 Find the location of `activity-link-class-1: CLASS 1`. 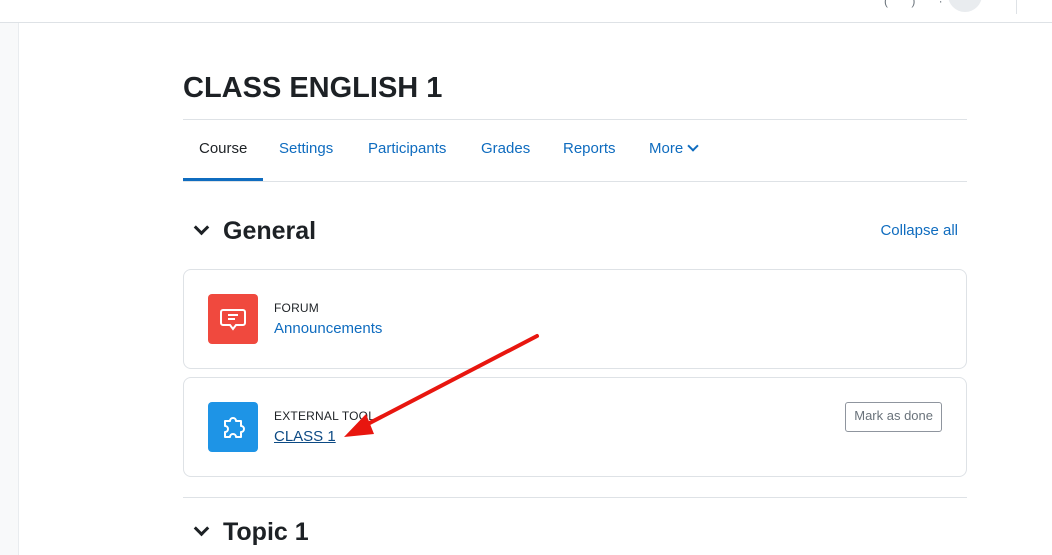

activity-link-class-1: CLASS 1 is located at coordinates (305, 436).